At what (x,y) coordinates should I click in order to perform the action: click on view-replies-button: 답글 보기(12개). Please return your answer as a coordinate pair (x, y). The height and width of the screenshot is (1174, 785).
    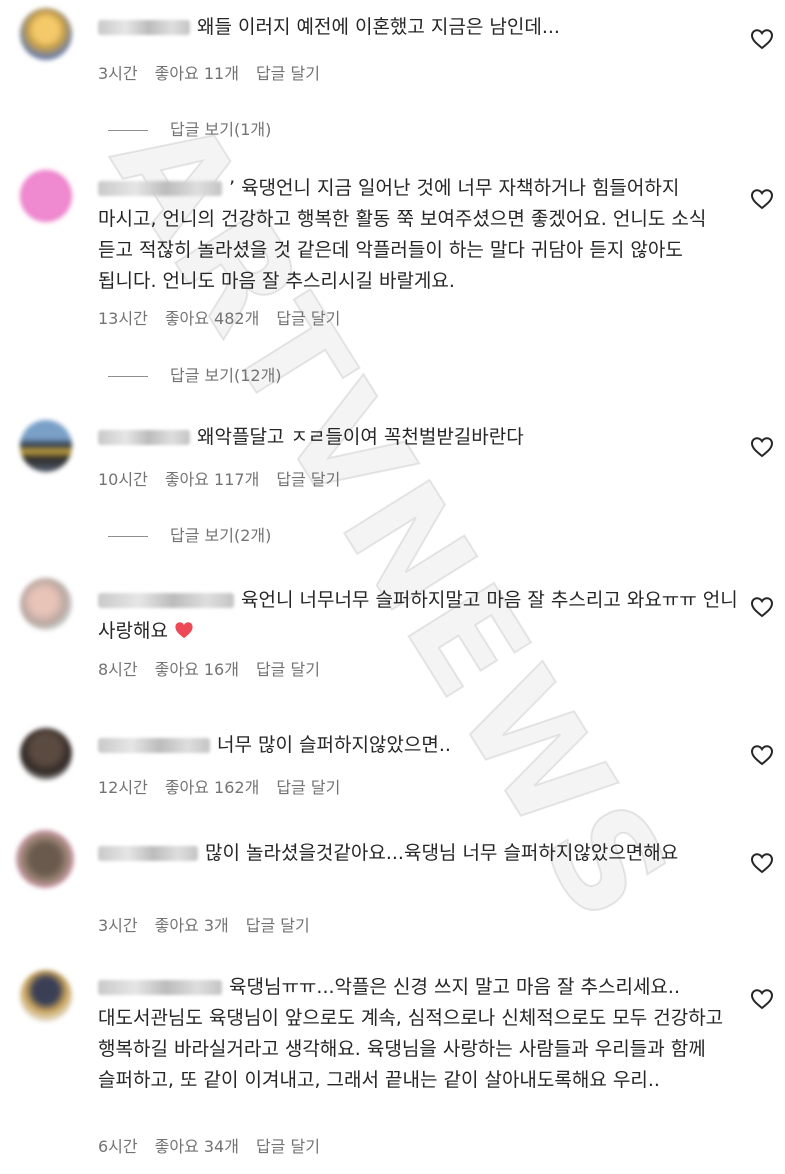
    Looking at the image, I should click on (195, 374).